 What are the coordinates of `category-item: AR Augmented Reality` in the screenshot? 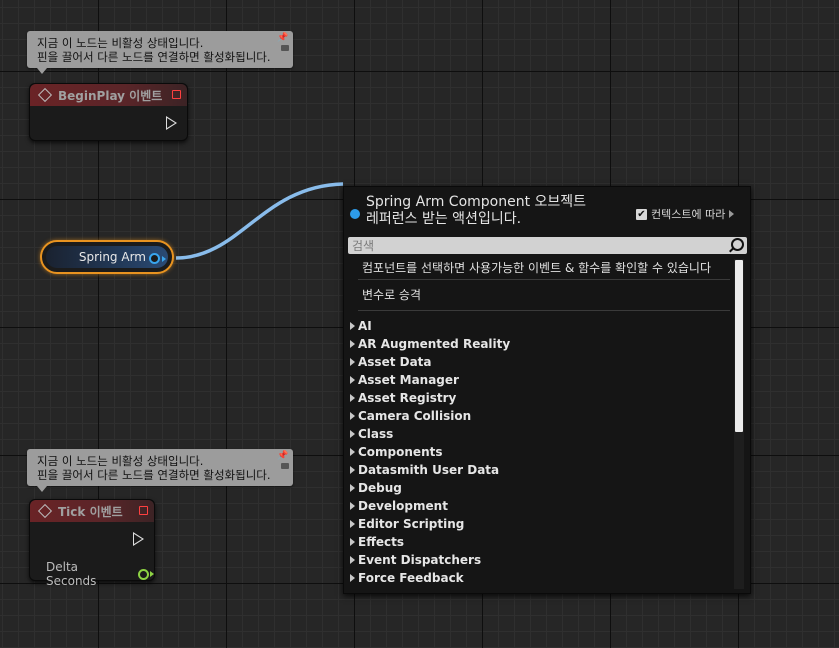 It's located at (540, 344).